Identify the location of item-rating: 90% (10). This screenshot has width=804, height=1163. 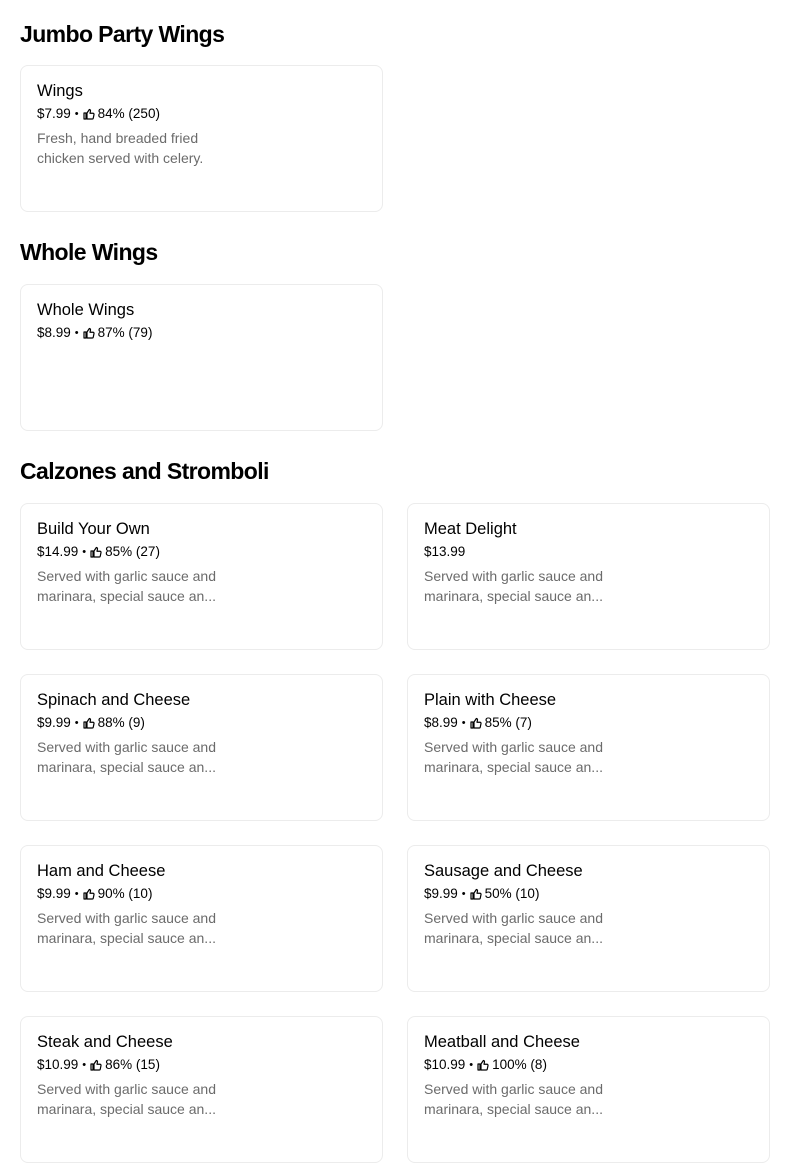
(125, 893).